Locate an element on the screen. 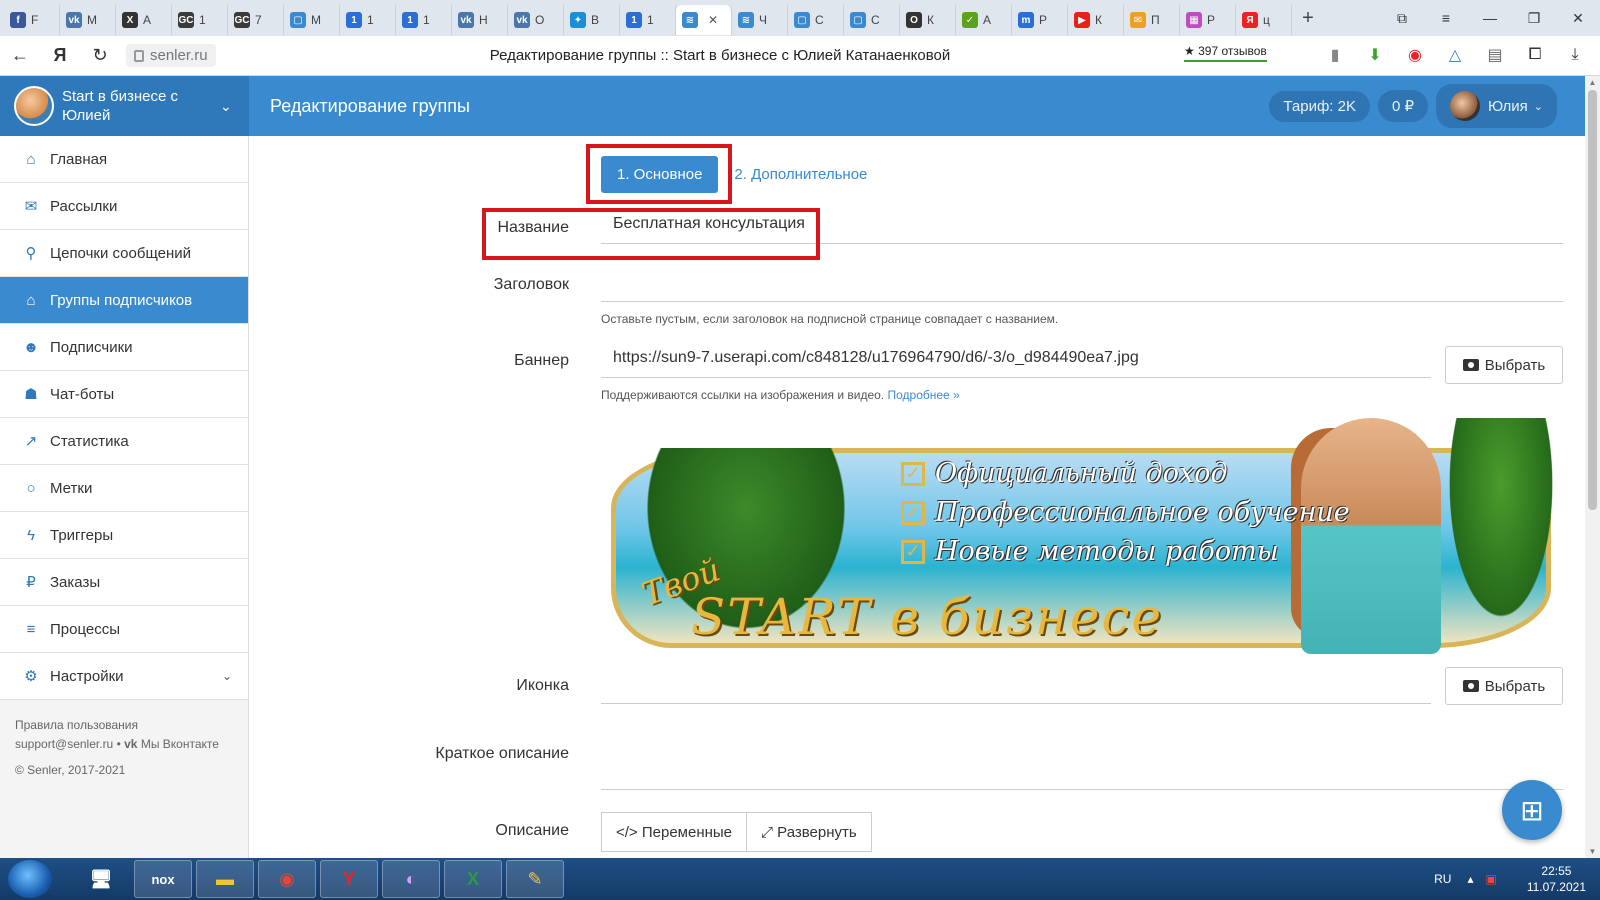 This screenshot has width=1600, height=900. chrome-icon: ◉ is located at coordinates (287, 879).